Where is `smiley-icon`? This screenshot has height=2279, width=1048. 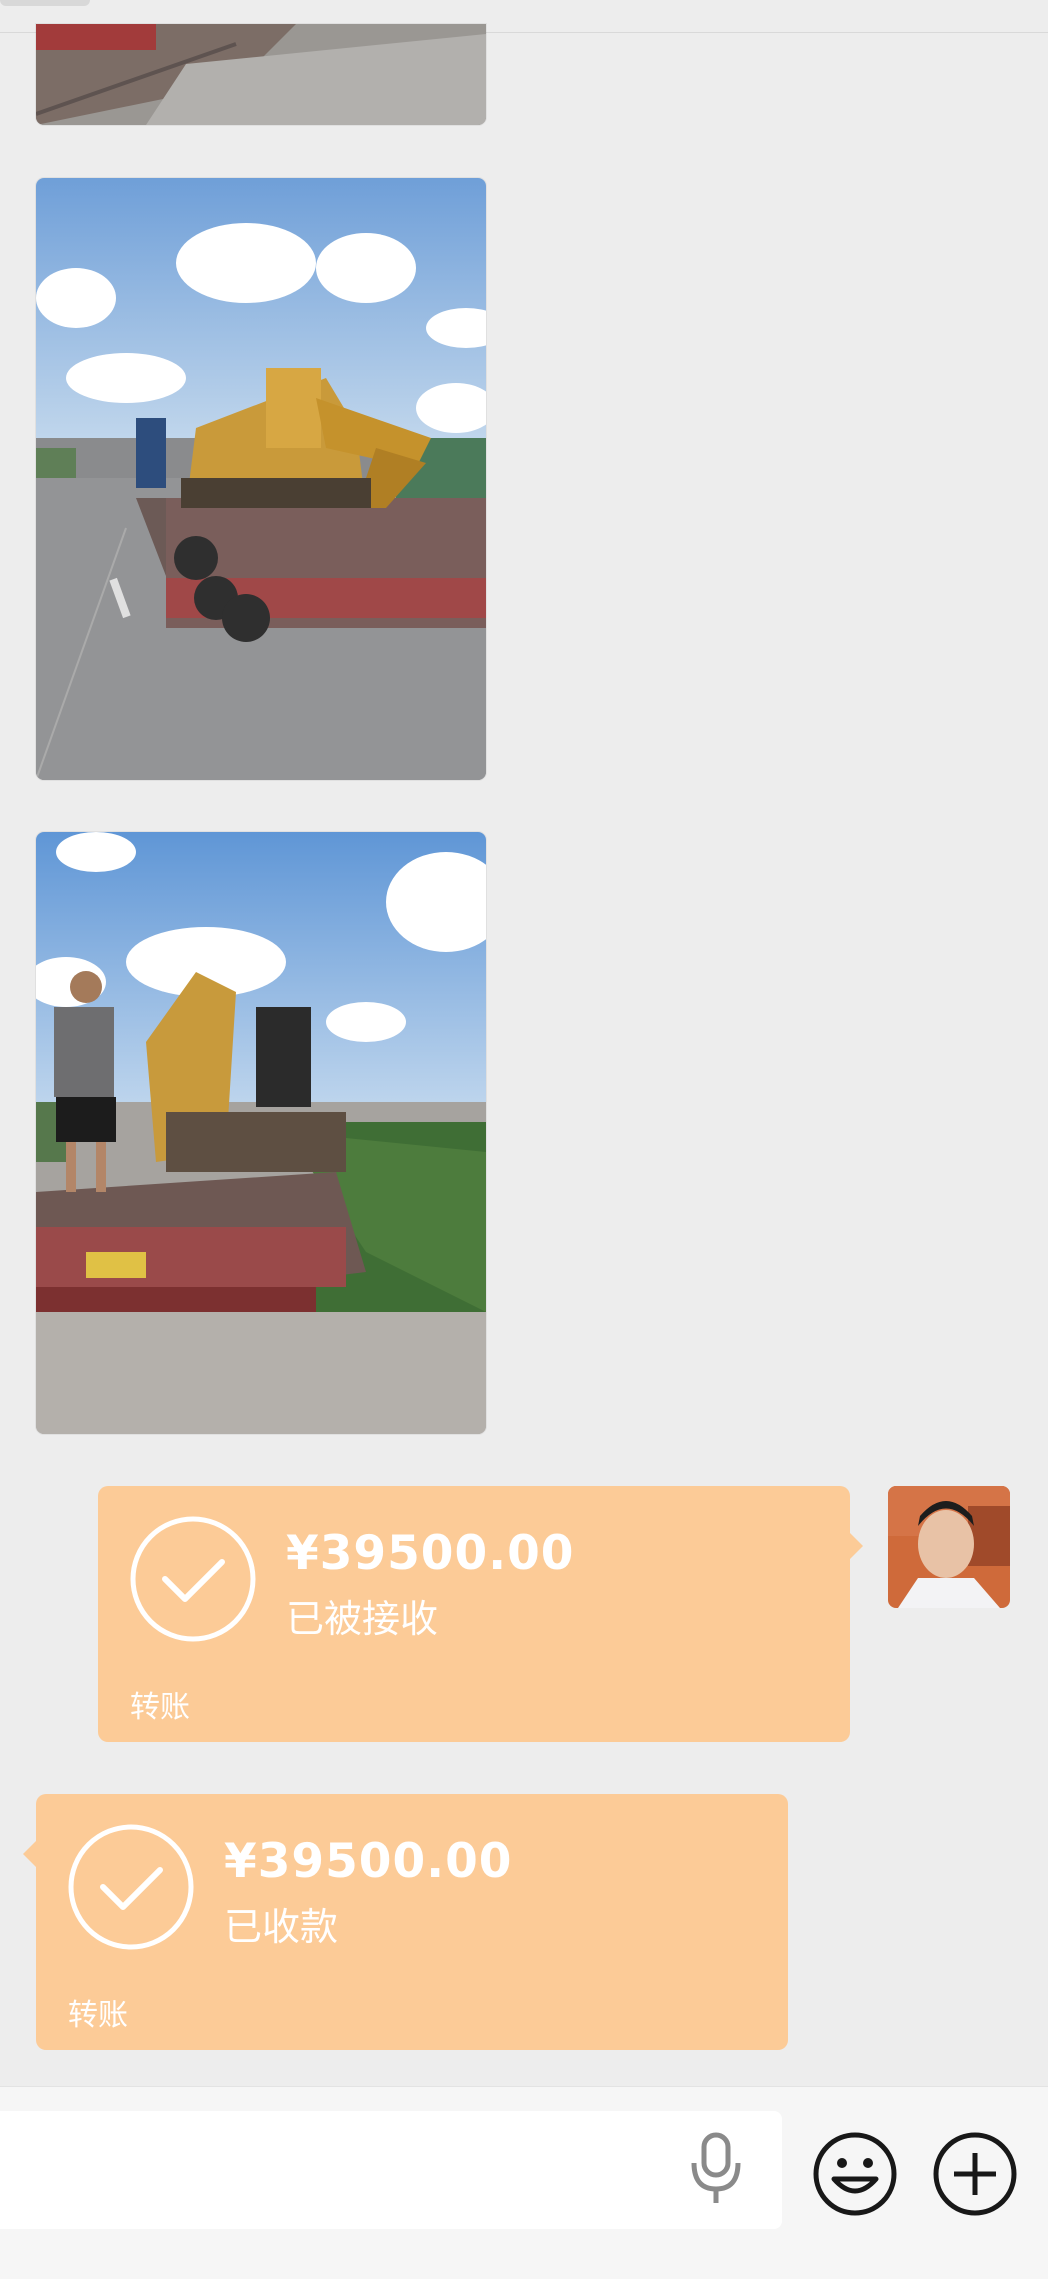 smiley-icon is located at coordinates (855, 2174).